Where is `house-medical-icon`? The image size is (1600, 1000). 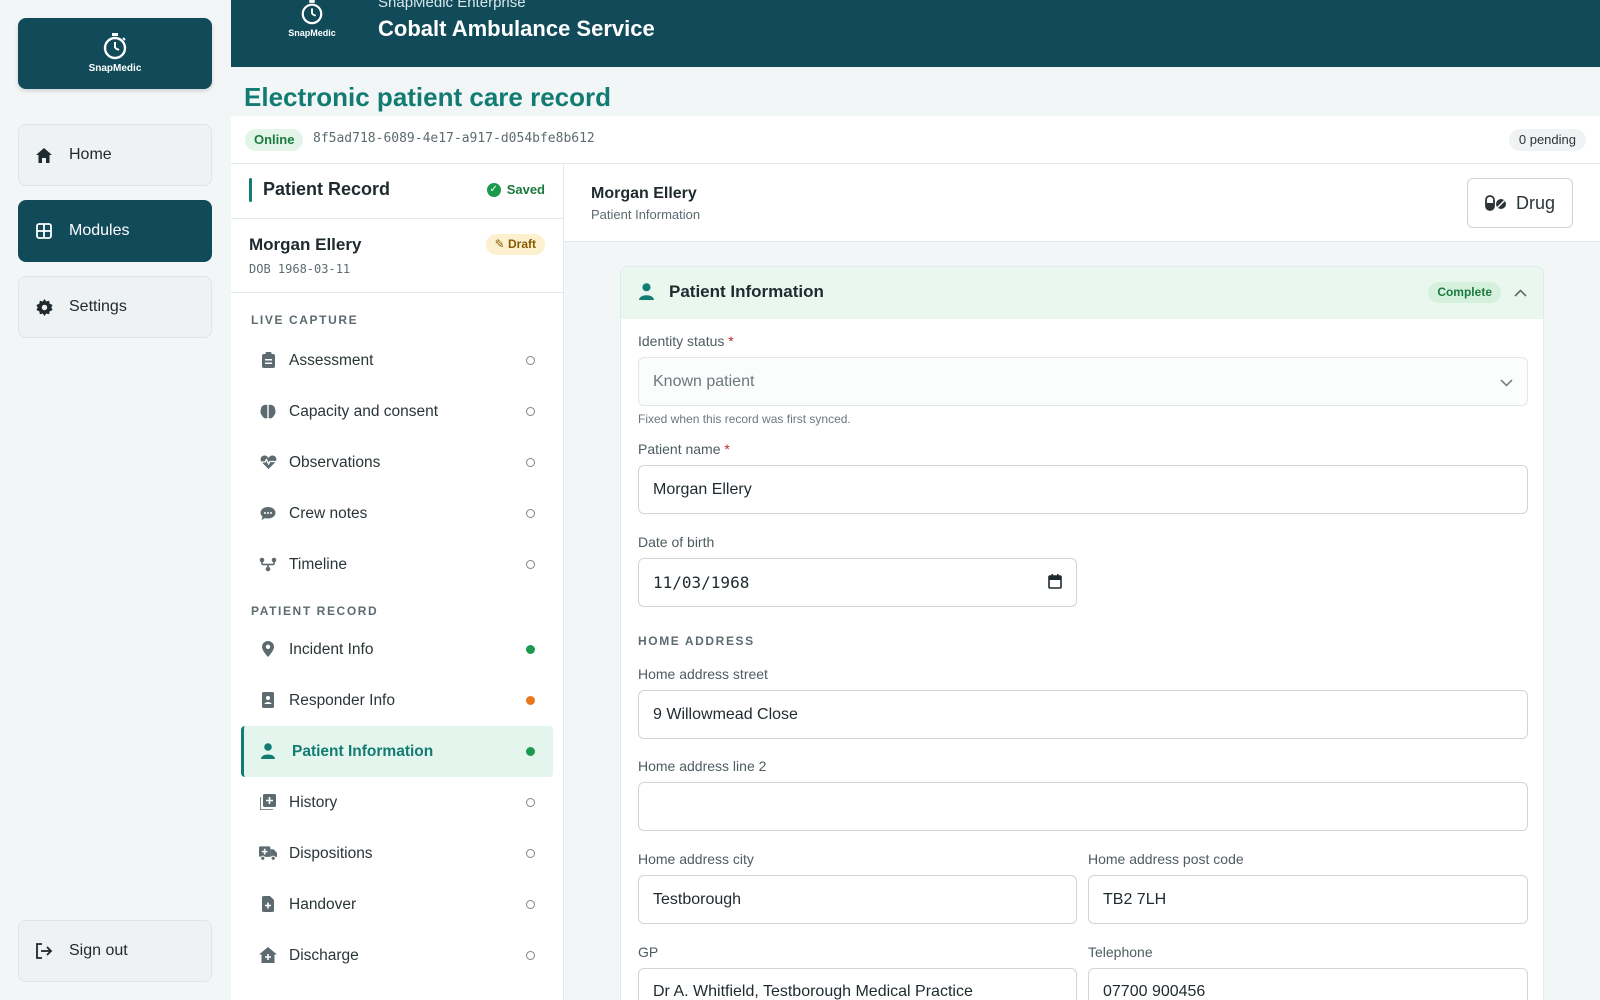 house-medical-icon is located at coordinates (268, 955).